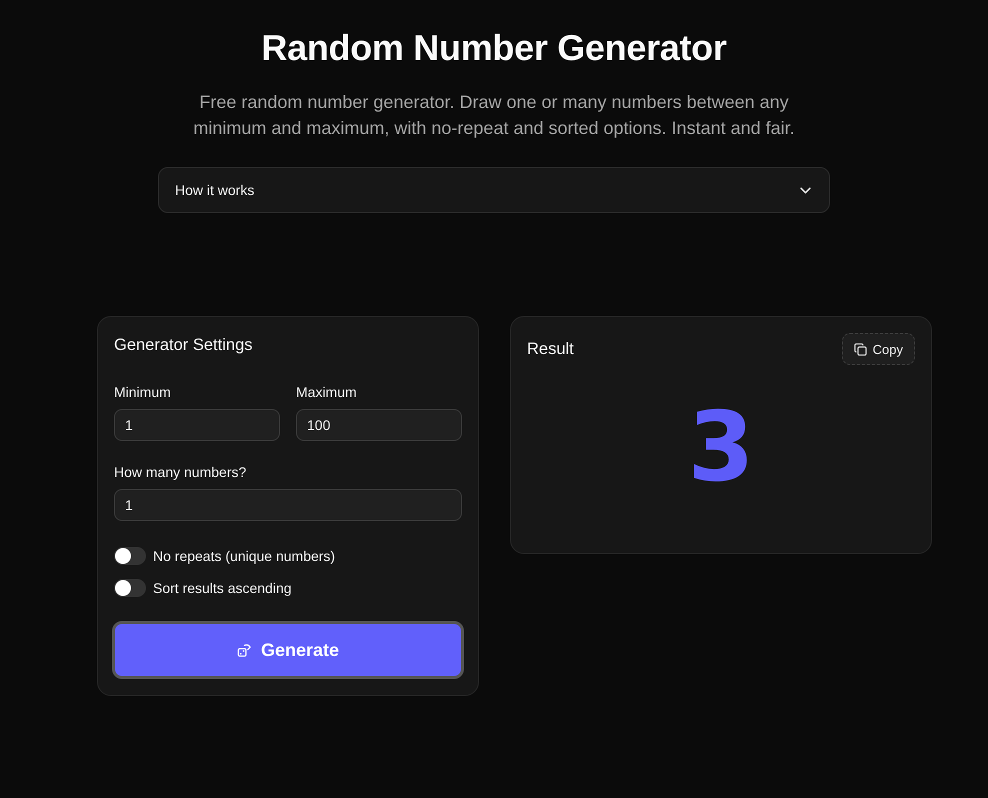 The width and height of the screenshot is (988, 798). I want to click on page-title: Random Number Generator, so click(494, 48).